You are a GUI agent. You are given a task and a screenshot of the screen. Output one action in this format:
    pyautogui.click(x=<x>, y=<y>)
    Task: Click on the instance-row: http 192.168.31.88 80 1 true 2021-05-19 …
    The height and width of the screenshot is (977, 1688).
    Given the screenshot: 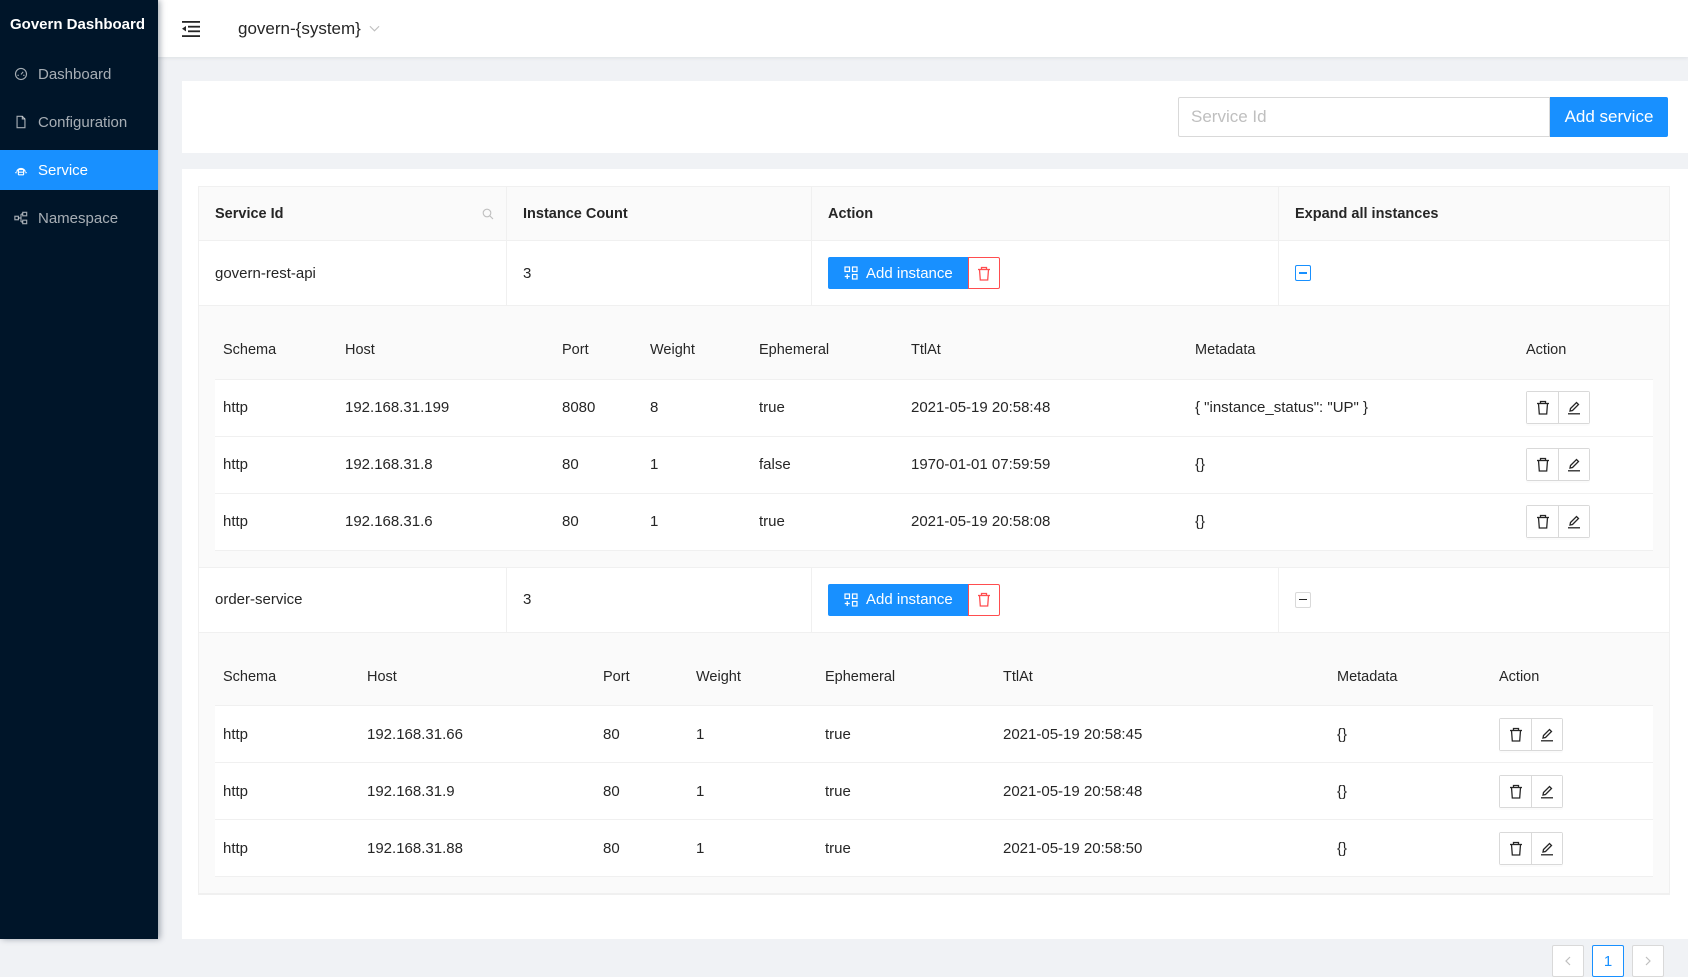 What is the action you would take?
    pyautogui.click(x=934, y=848)
    